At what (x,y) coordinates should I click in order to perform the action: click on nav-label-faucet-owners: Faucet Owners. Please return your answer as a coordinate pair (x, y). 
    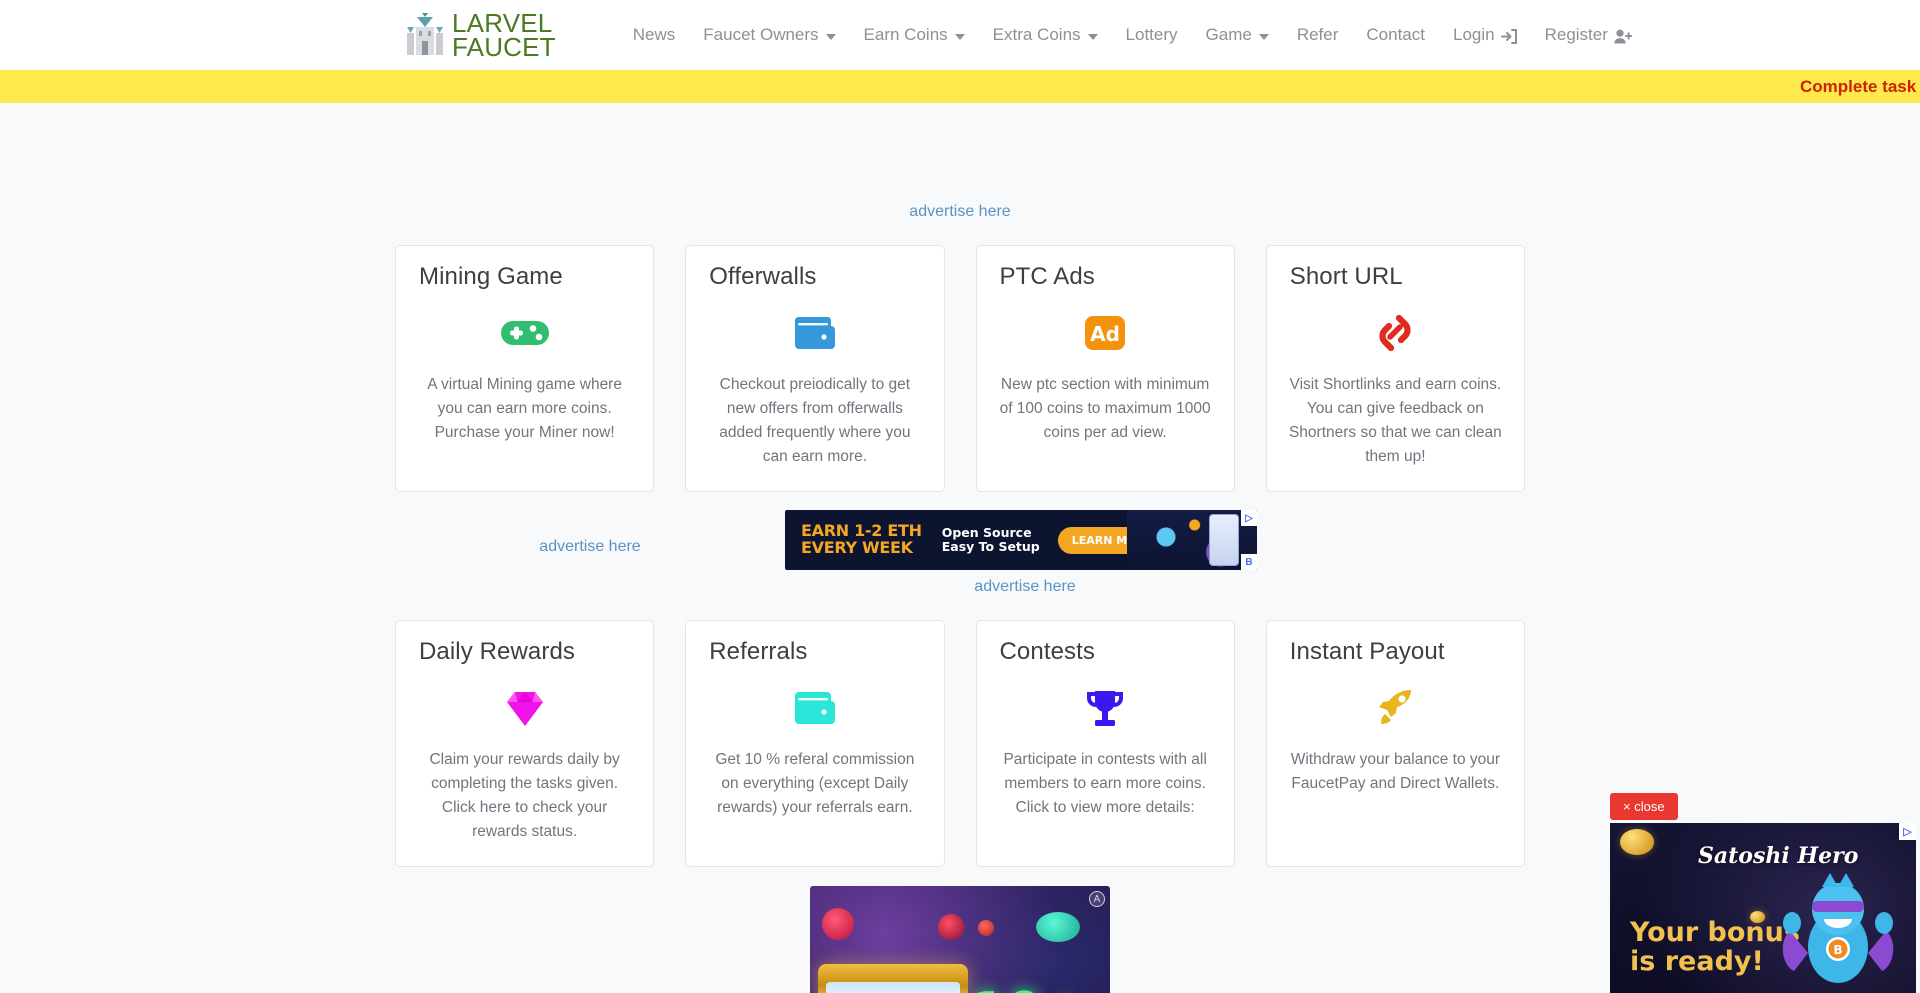
    Looking at the image, I should click on (761, 34).